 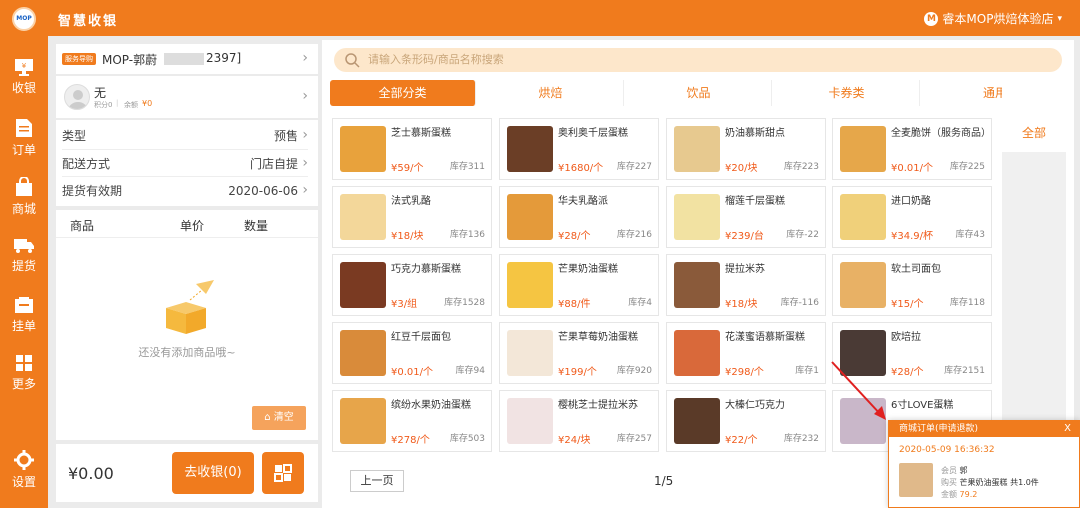 I want to click on member-row: 无 积分0 | 余额 ¥0 ›, so click(x=187, y=97).